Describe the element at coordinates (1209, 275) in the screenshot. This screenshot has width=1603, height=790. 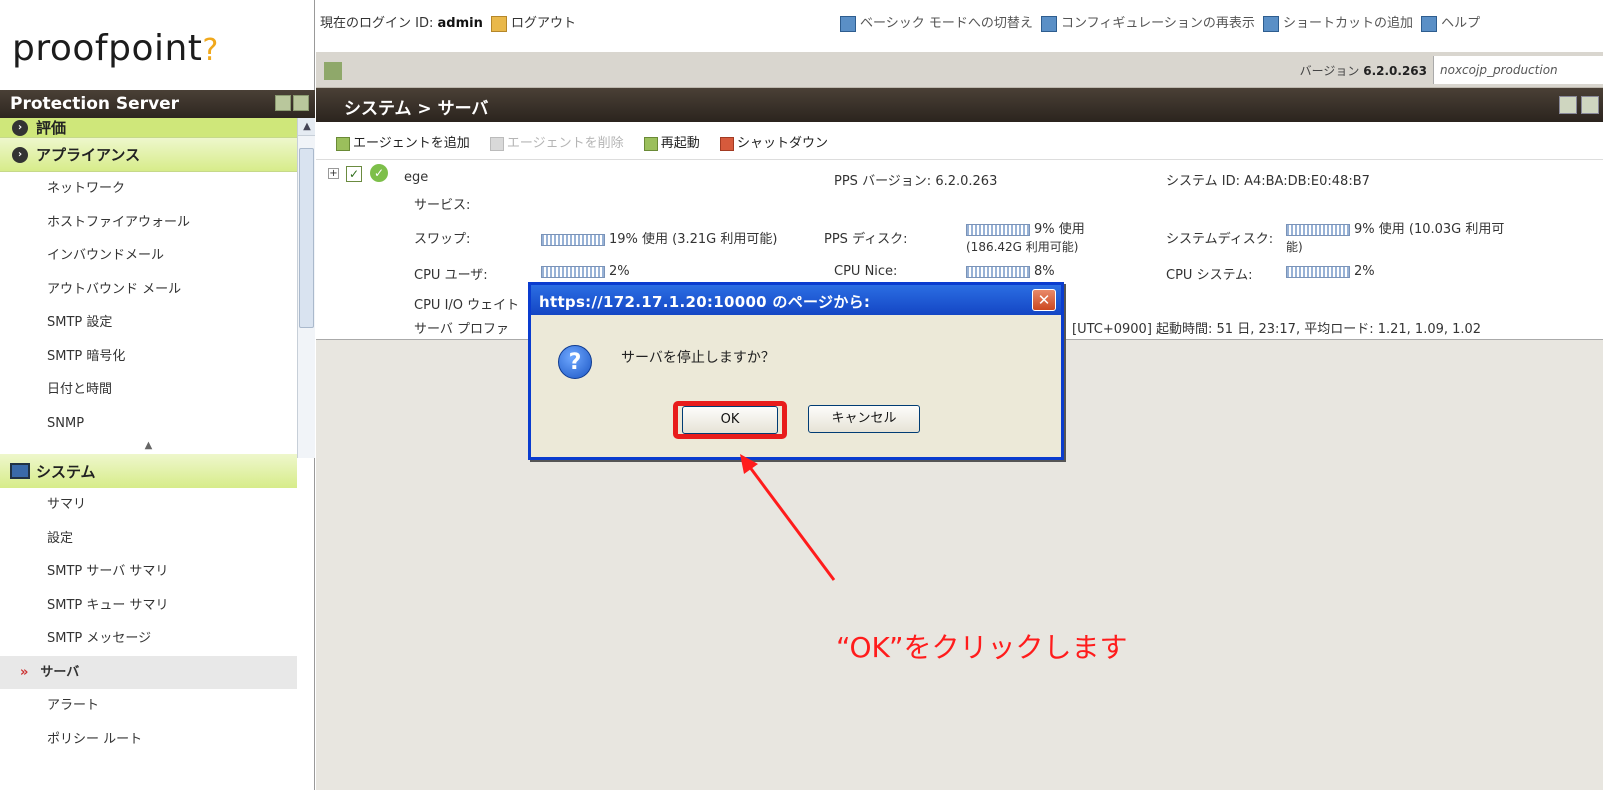
I see `cpu-system-label: CPU システム:` at that location.